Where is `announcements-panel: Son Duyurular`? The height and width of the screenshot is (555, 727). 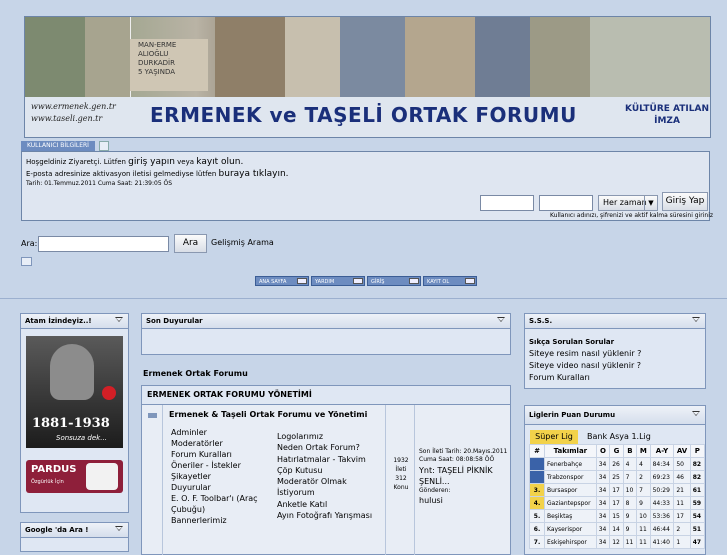 announcements-panel: Son Duyurular is located at coordinates (326, 334).